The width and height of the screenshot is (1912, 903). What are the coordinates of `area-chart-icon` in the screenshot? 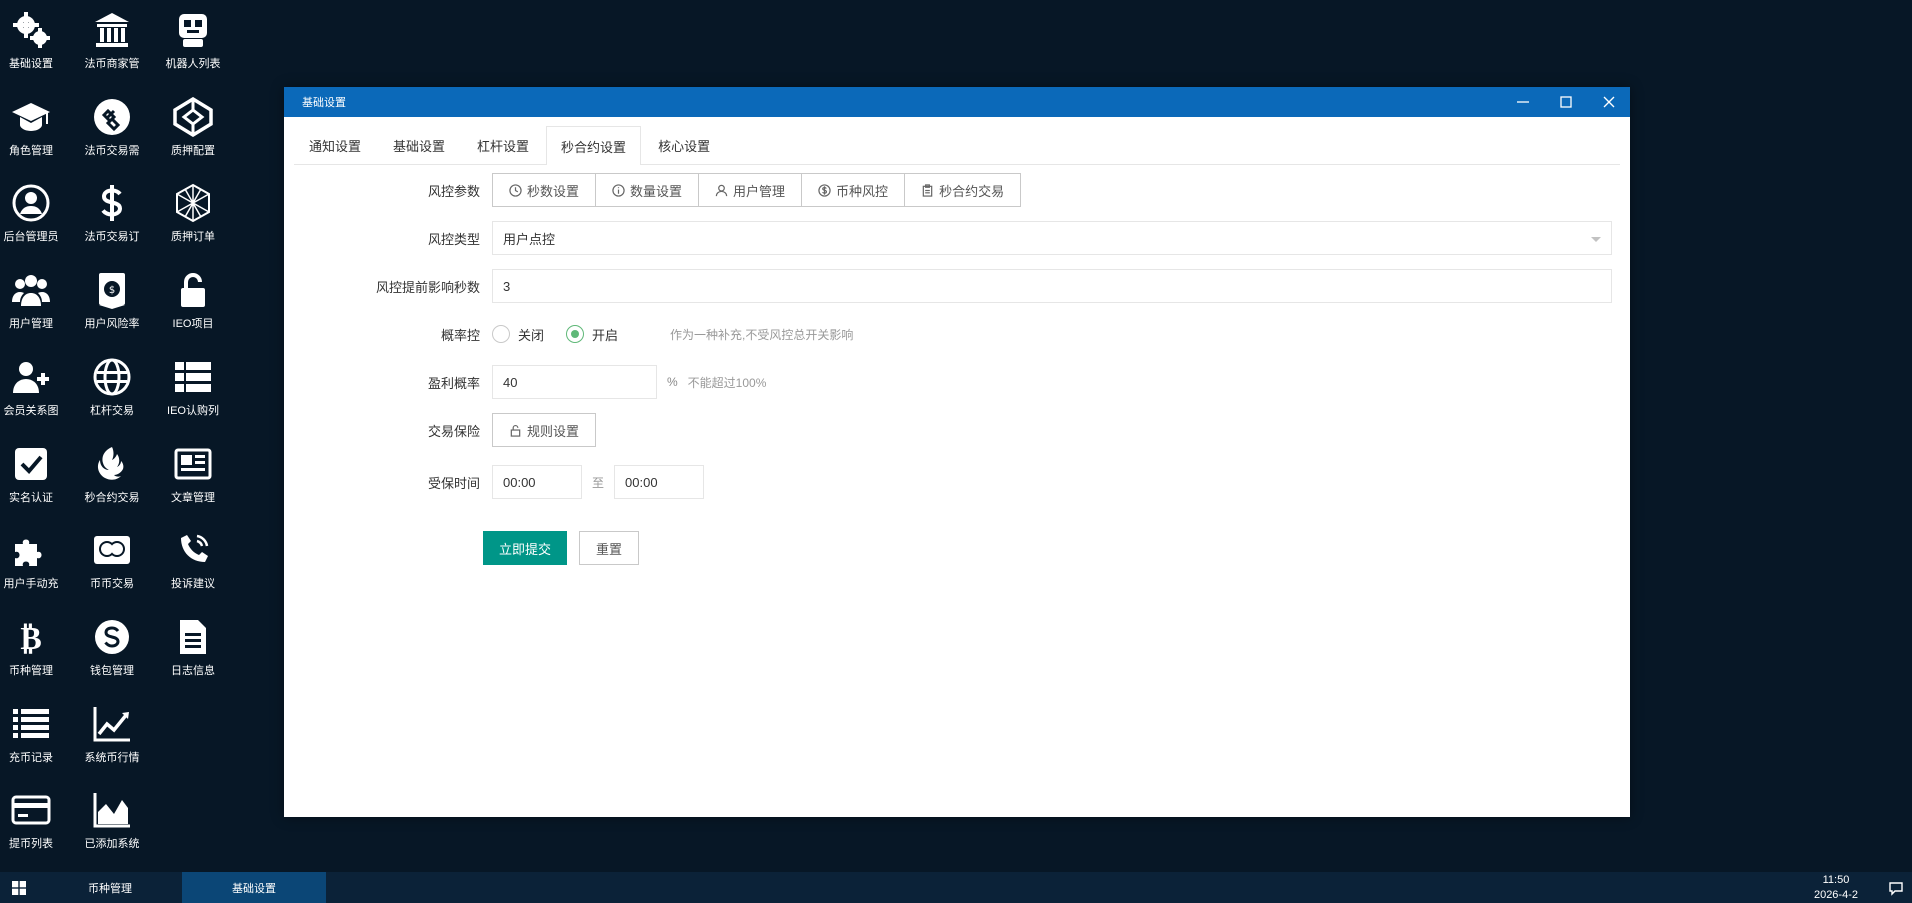 It's located at (112, 810).